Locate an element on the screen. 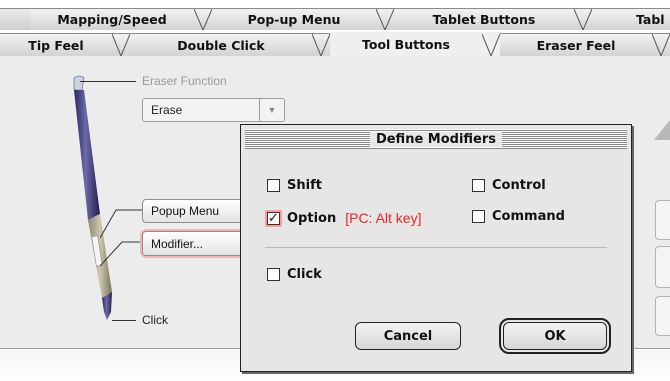 The image size is (670, 381). control-checkbox is located at coordinates (478, 185).